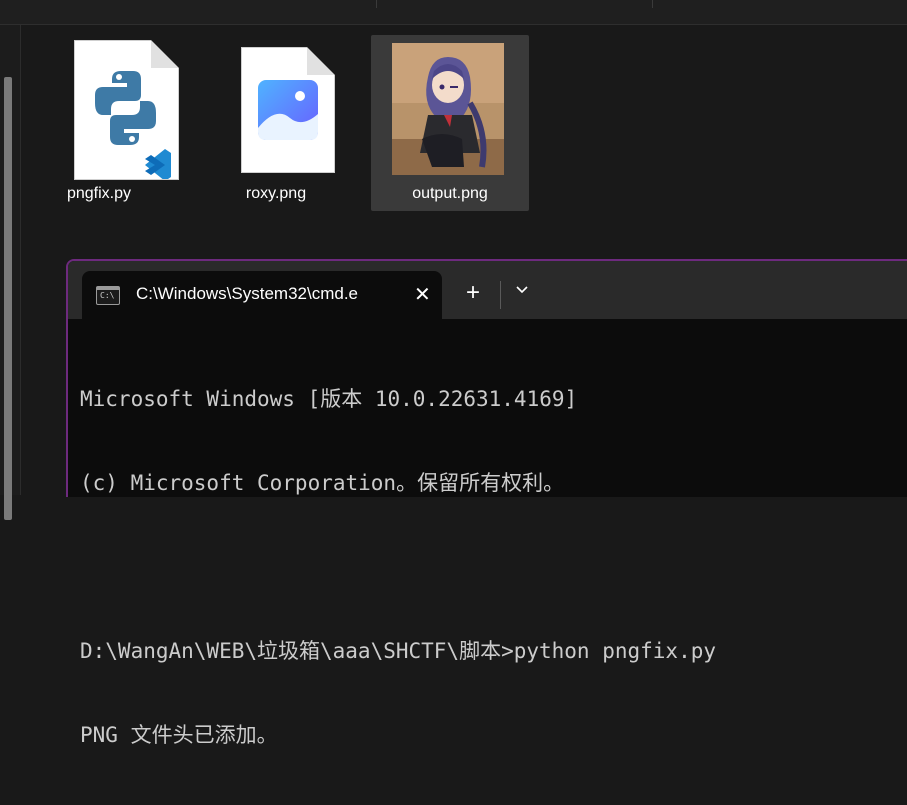 This screenshot has width=907, height=805. Describe the element at coordinates (108, 295) in the screenshot. I see `cmd-icon: C:\` at that location.